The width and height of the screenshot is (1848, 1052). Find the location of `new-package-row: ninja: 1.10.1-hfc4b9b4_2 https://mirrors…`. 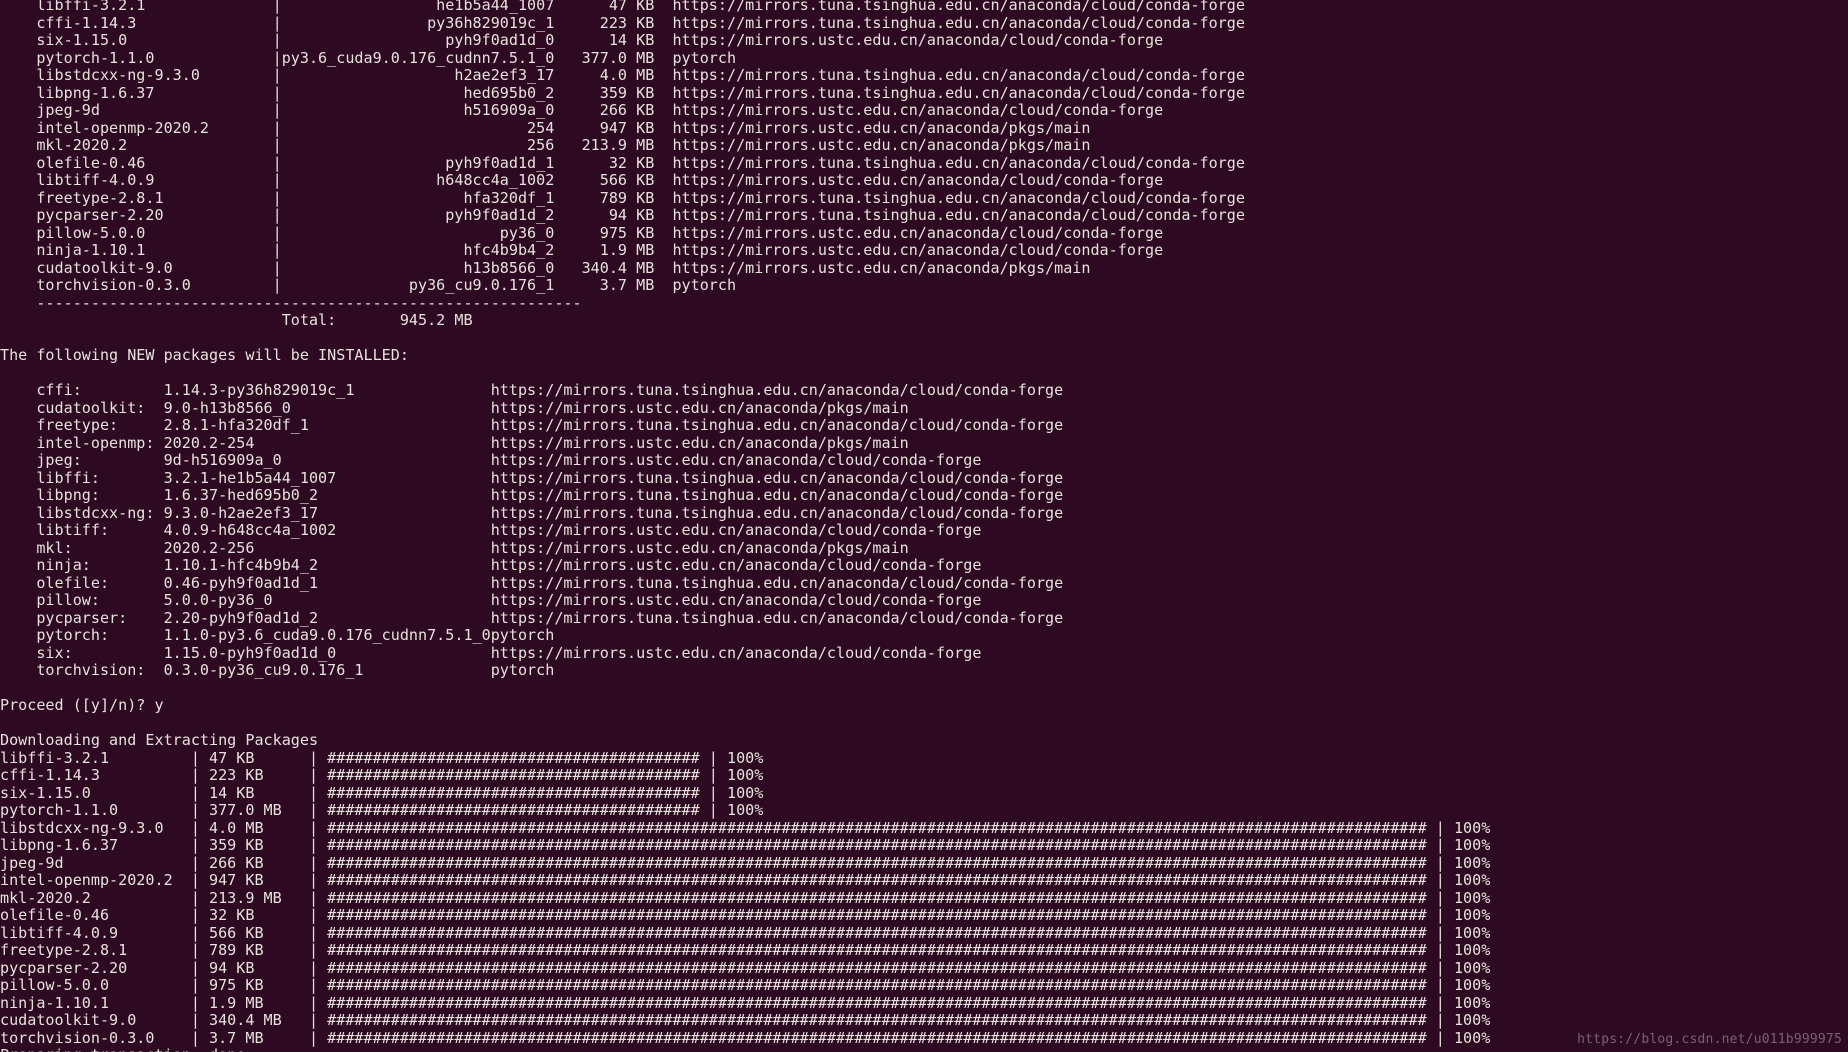

new-package-row: ninja: 1.10.1-hfc4b9b4_2 https://mirrors… is located at coordinates (491, 565).